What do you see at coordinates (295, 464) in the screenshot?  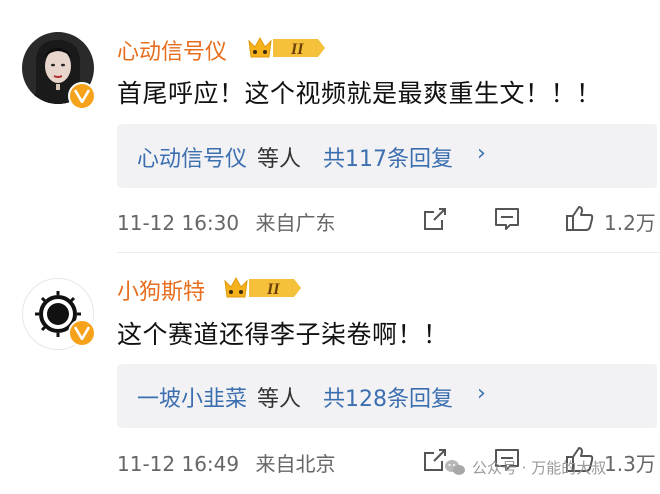 I see `location: 来自北京` at bounding box center [295, 464].